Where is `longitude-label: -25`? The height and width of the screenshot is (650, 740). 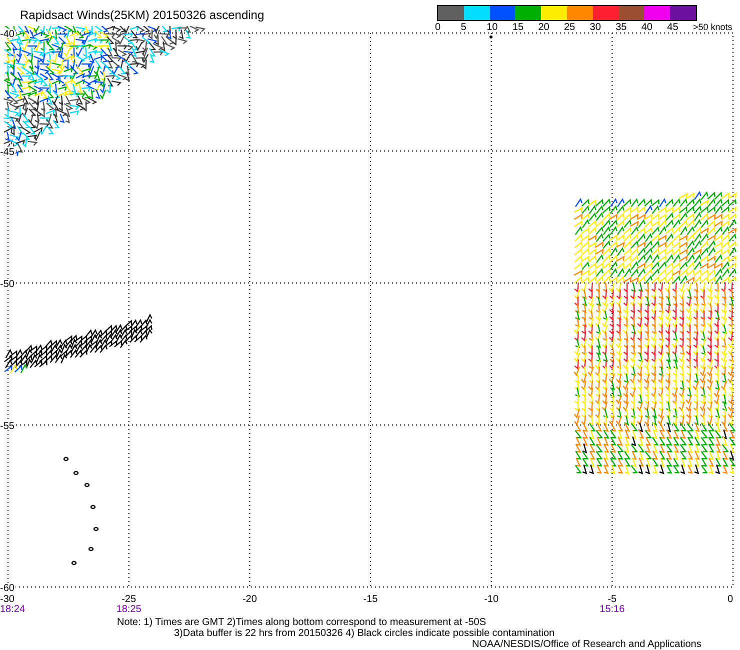
longitude-label: -25 is located at coordinates (129, 599).